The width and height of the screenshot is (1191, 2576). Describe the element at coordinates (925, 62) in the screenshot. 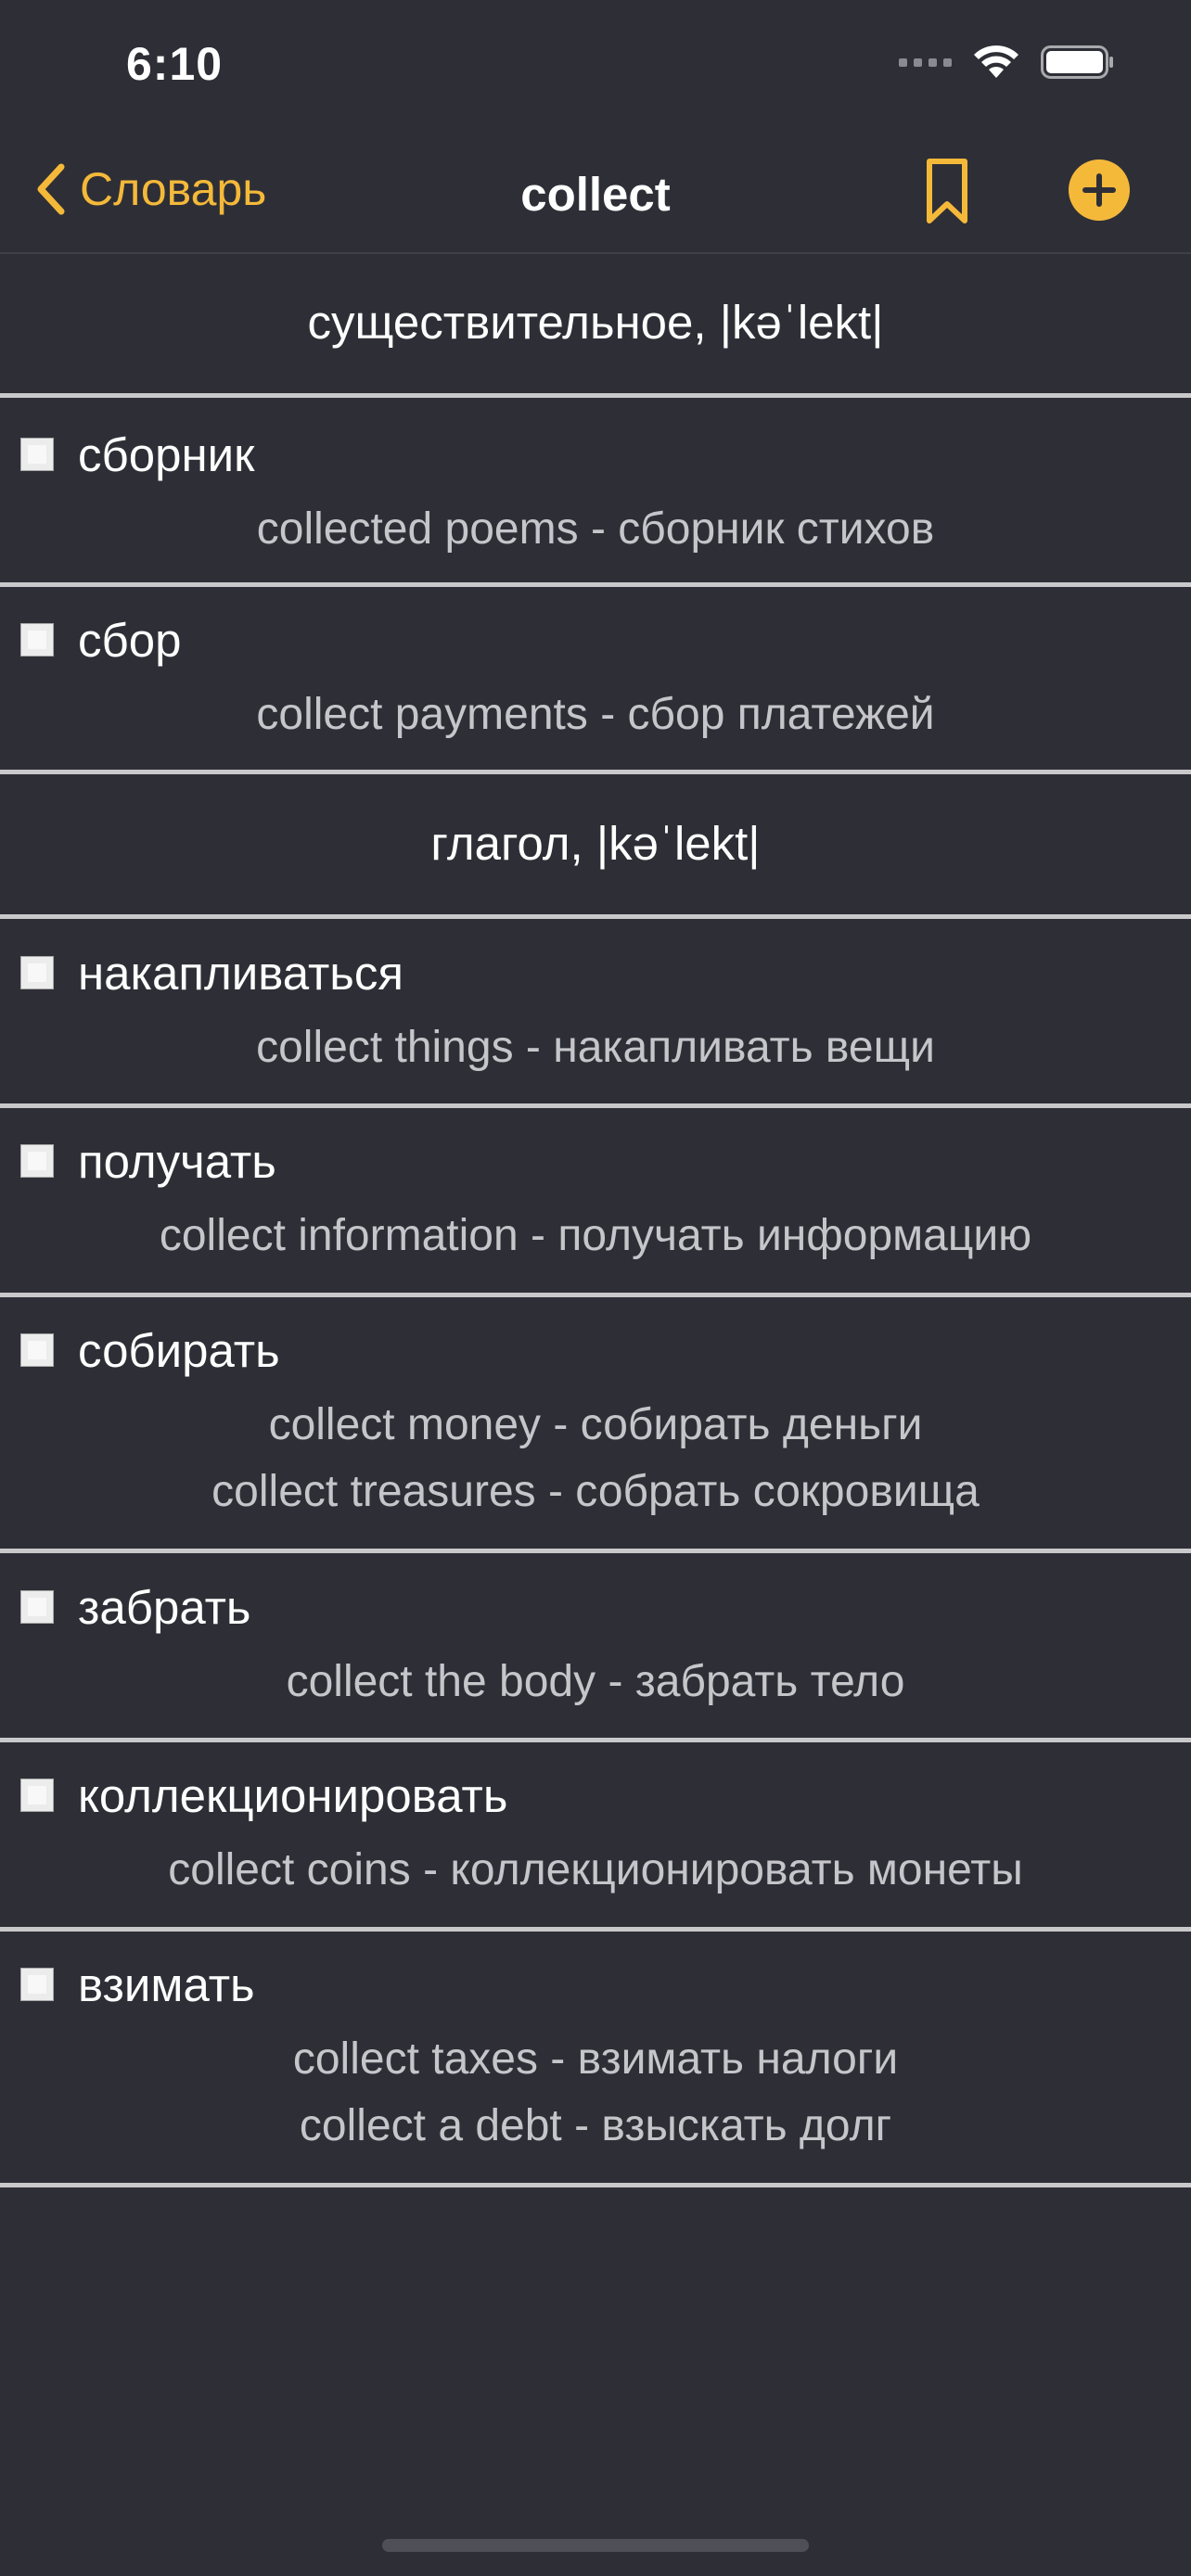

I see `cellular-signal-icon` at that location.